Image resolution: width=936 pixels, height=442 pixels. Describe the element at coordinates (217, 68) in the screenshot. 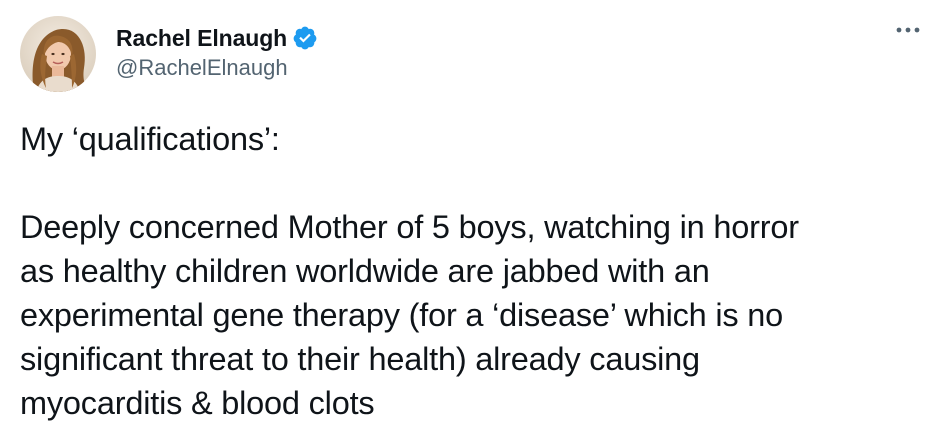

I see `author-handle: @RachelElnaugh` at that location.